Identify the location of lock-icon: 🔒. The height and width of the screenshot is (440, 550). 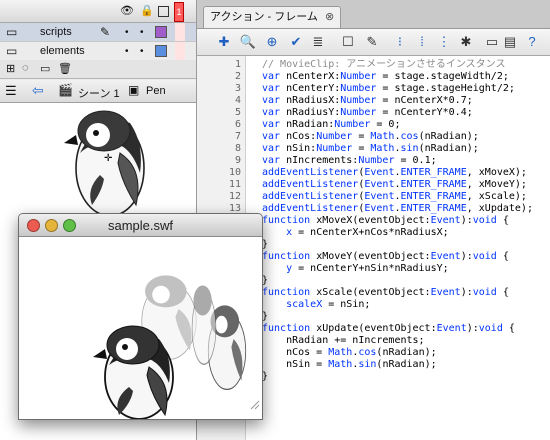
(147, 11).